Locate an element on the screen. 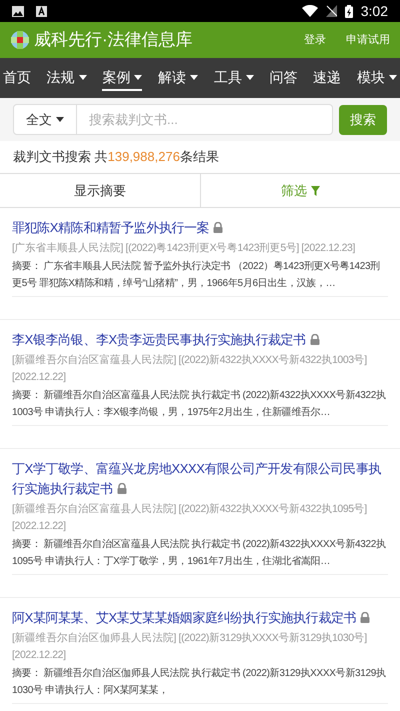 The height and width of the screenshot is (711, 400). case-meta: [新疆维吾尔自治区富蕴县人民法院] [(2022)新4322执XXXX号新4322执1095号] [2022.12.22] is located at coordinates (190, 518).